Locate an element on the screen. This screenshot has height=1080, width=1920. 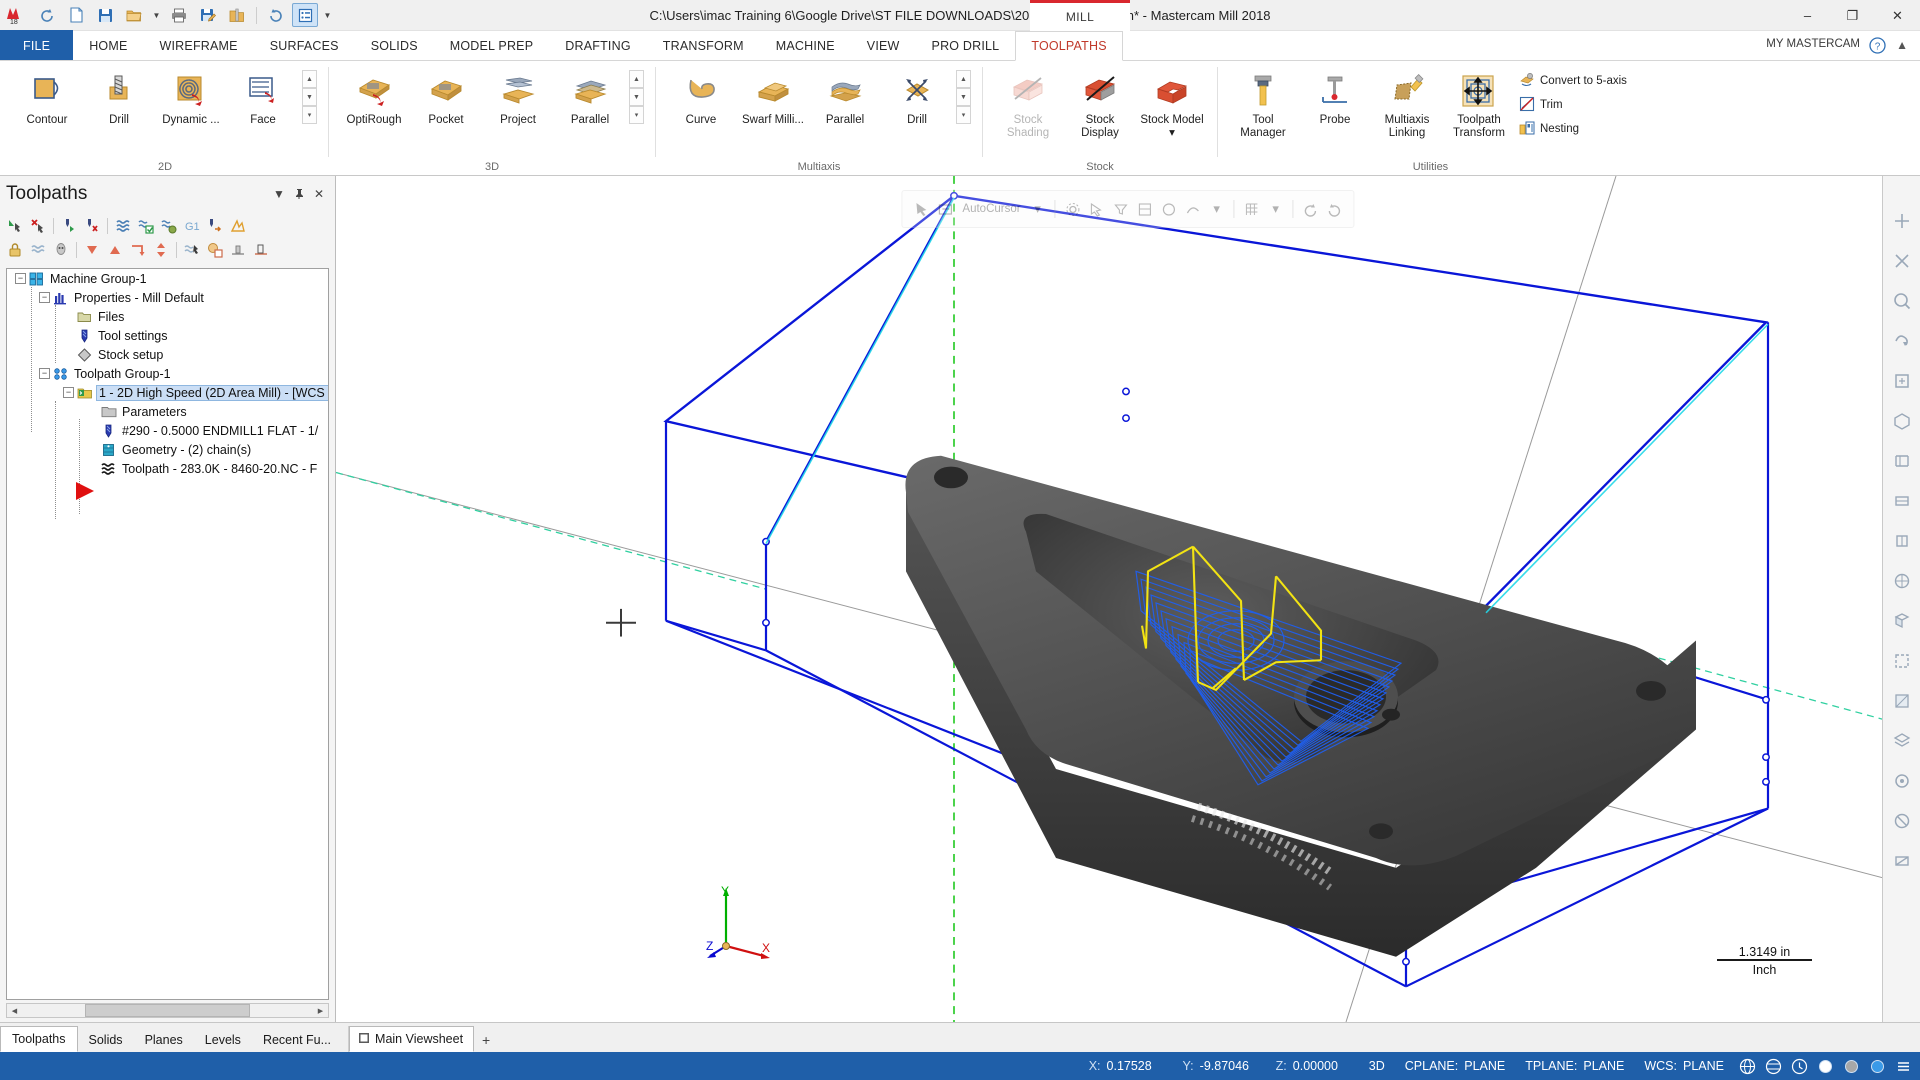
clock-icon is located at coordinates (1799, 1066).